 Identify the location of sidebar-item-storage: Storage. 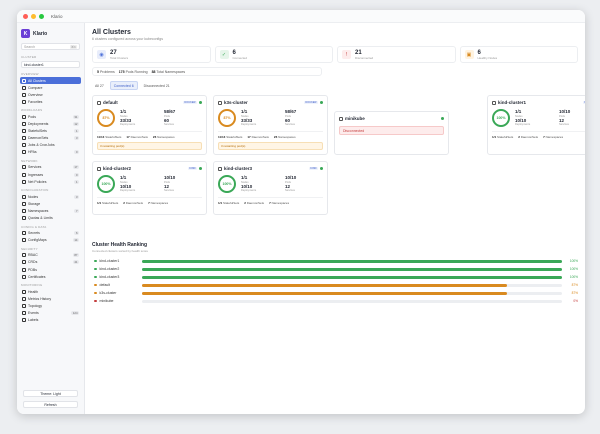
(50, 203).